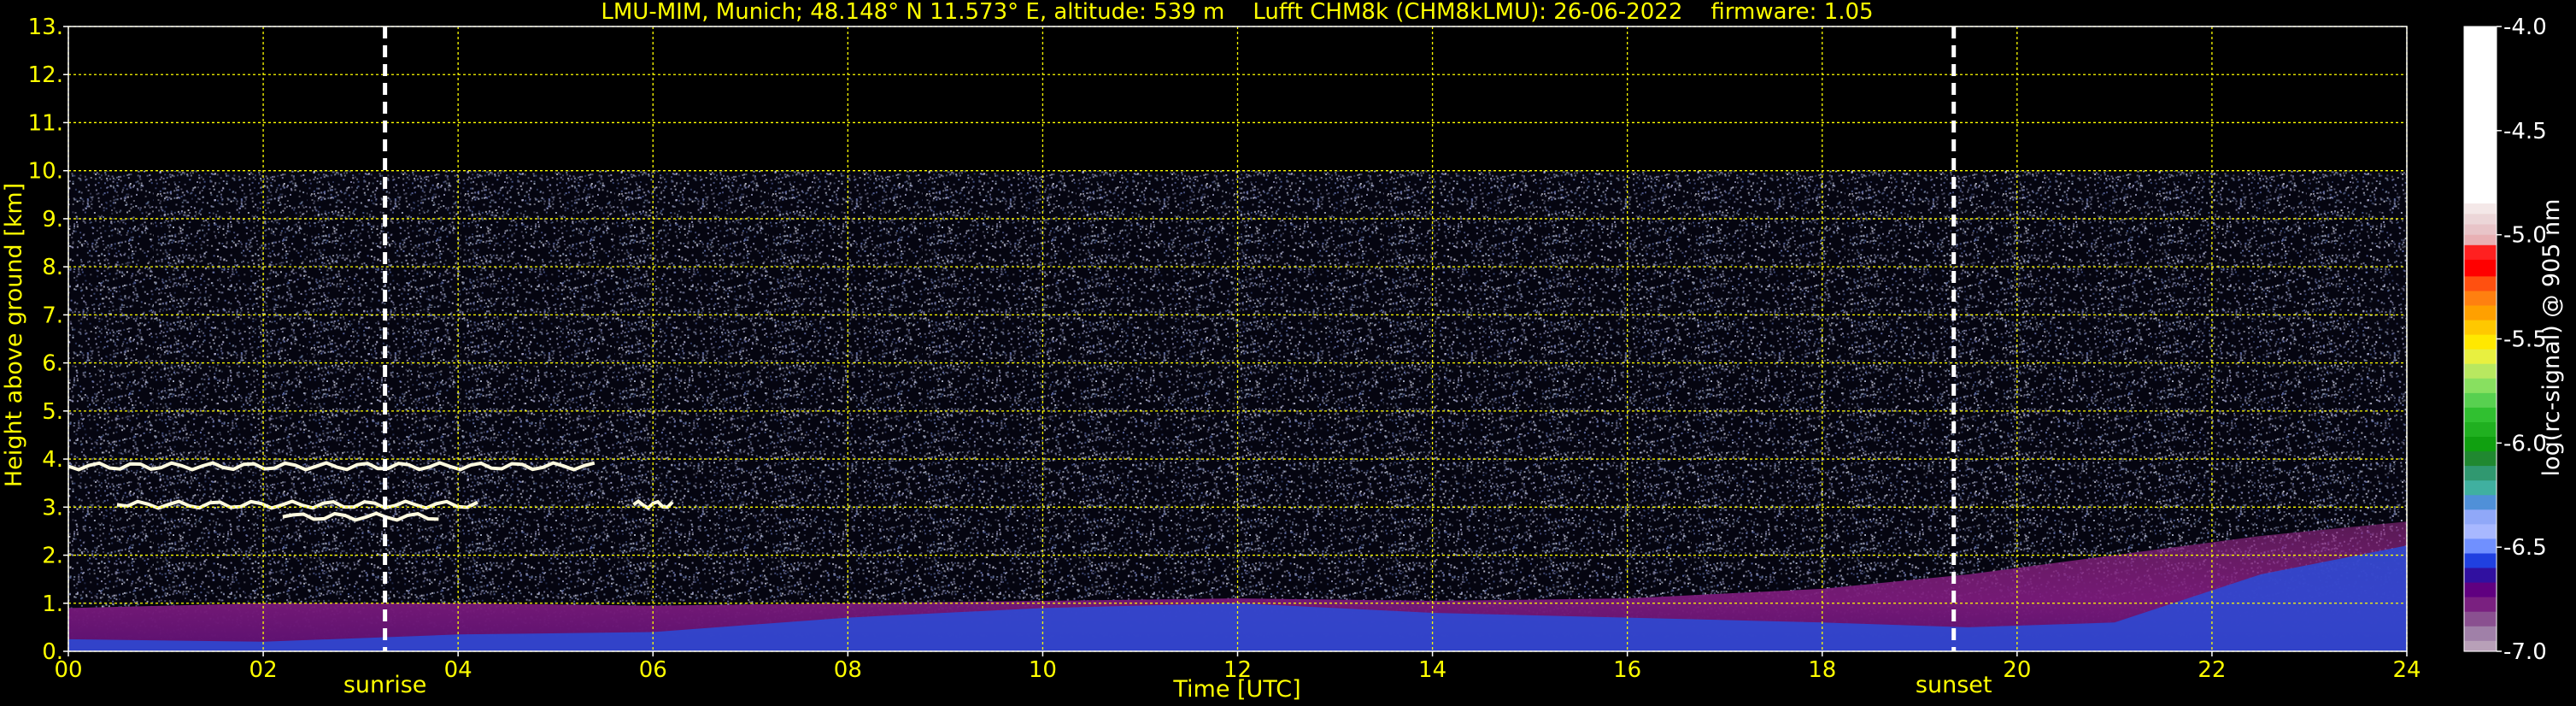  What do you see at coordinates (2525, 652) in the screenshot?
I see `colorbar-tick-label: -7.0` at bounding box center [2525, 652].